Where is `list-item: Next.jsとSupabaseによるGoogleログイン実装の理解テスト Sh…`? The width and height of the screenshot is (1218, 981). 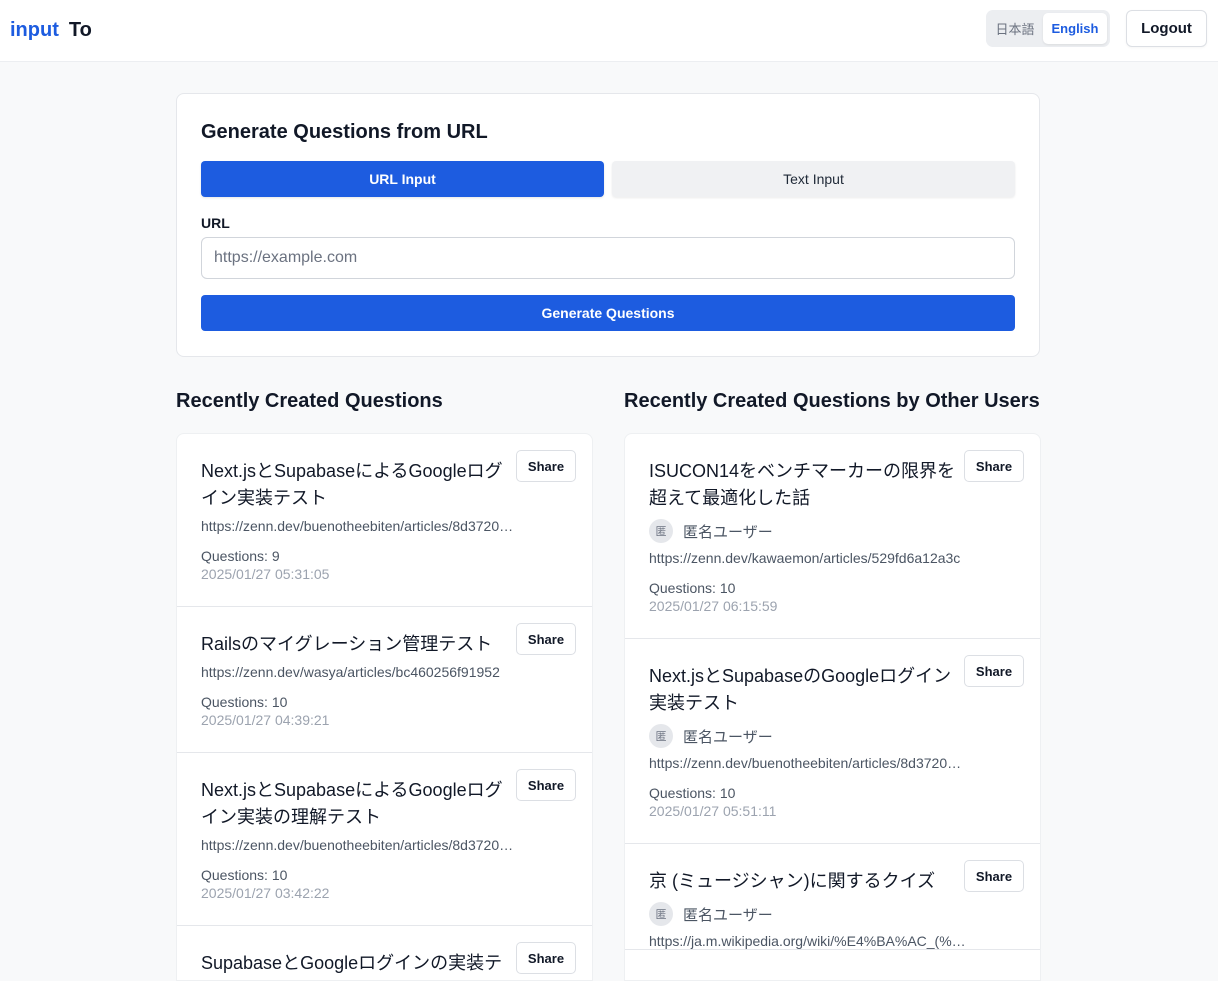 list-item: Next.jsとSupabaseによるGoogleログイン実装の理解テスト Sh… is located at coordinates (384, 839).